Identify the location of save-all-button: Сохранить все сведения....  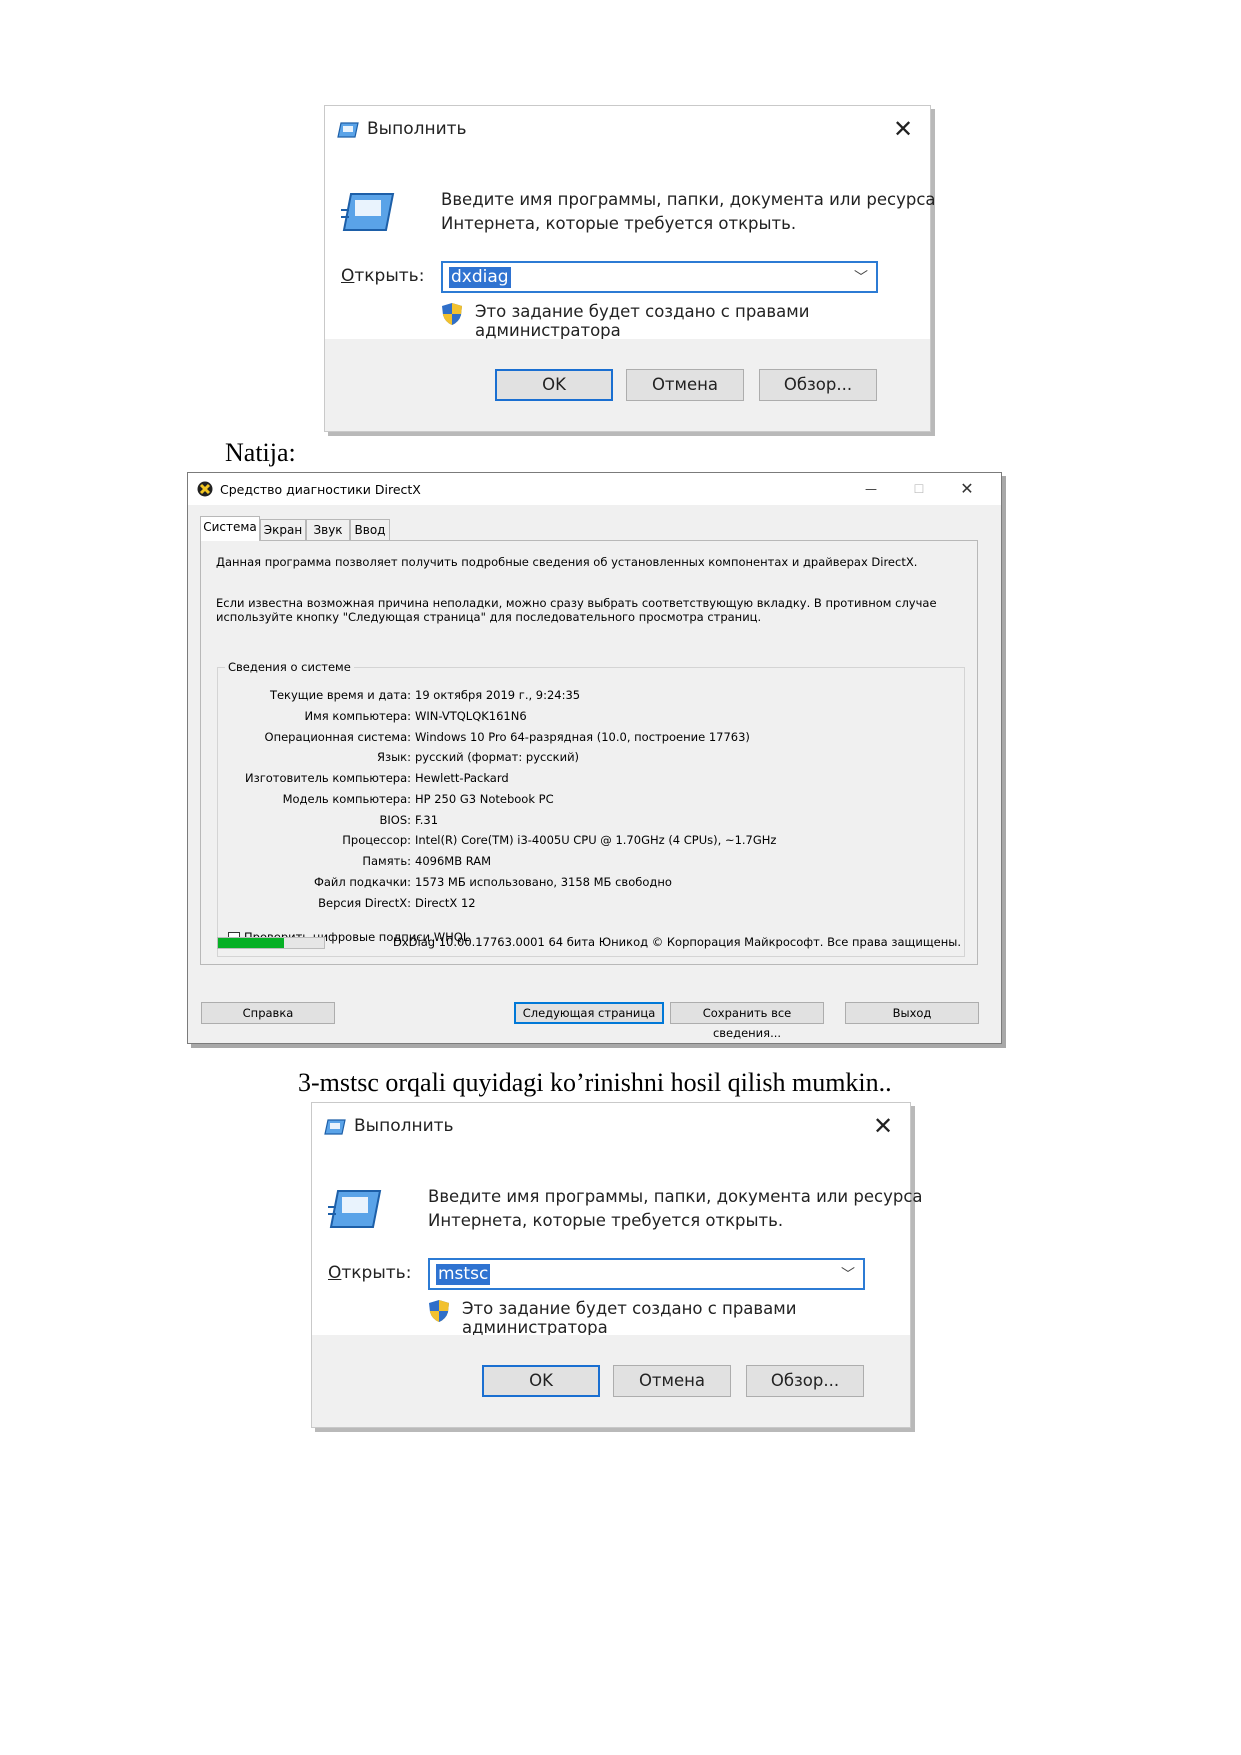
(747, 1021).